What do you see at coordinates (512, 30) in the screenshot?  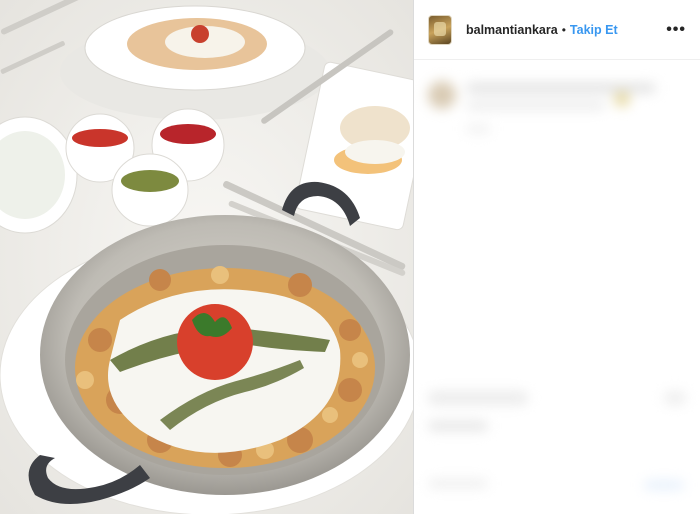 I see `username: balmantiankara` at bounding box center [512, 30].